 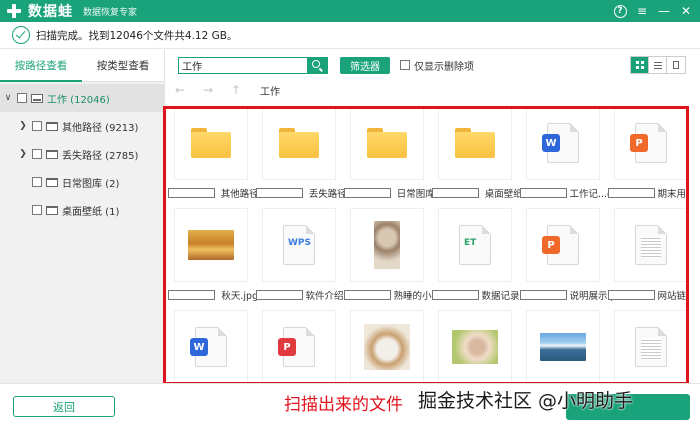 I want to click on only-deleted-checkbox, so click(x=405, y=65).